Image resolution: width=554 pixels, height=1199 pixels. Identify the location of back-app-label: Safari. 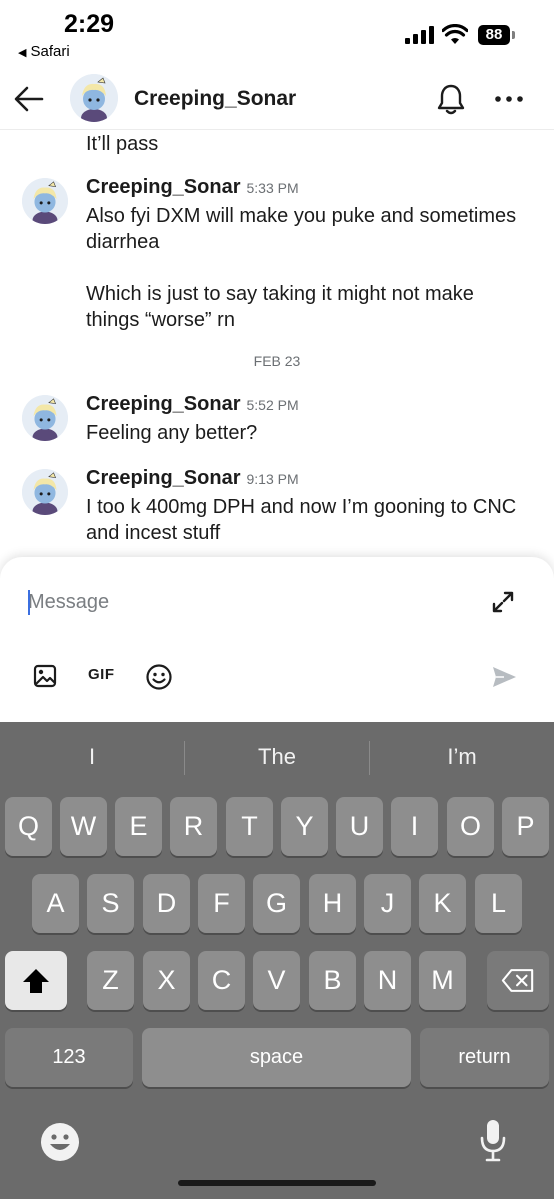
(50, 51).